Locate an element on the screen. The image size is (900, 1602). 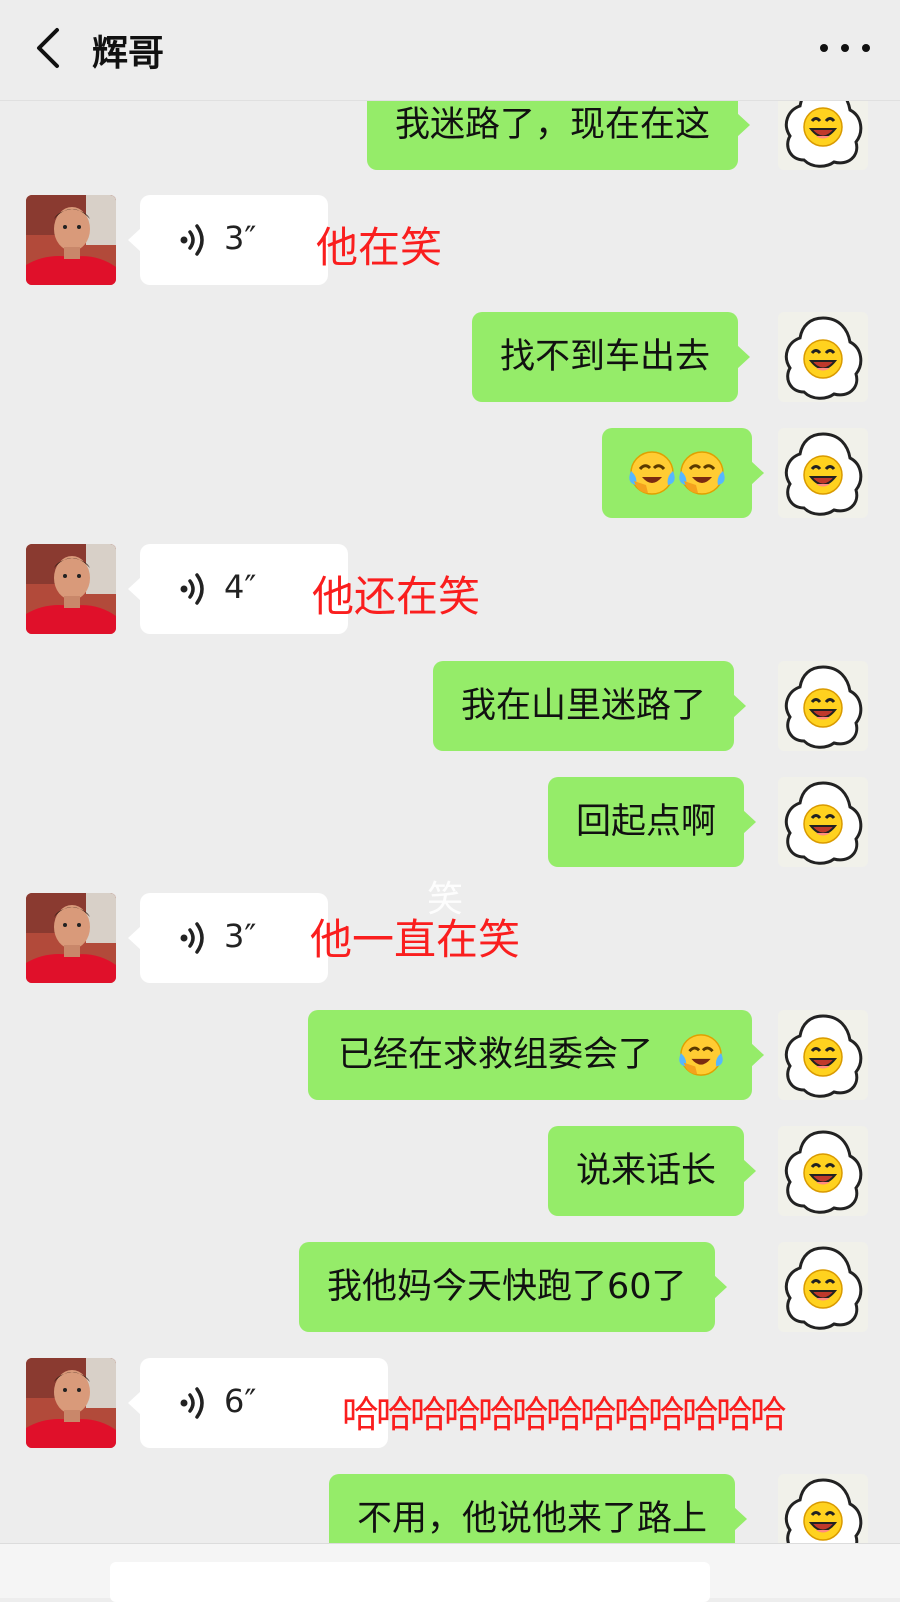
emoji-message-bubble is located at coordinates (683, 473).